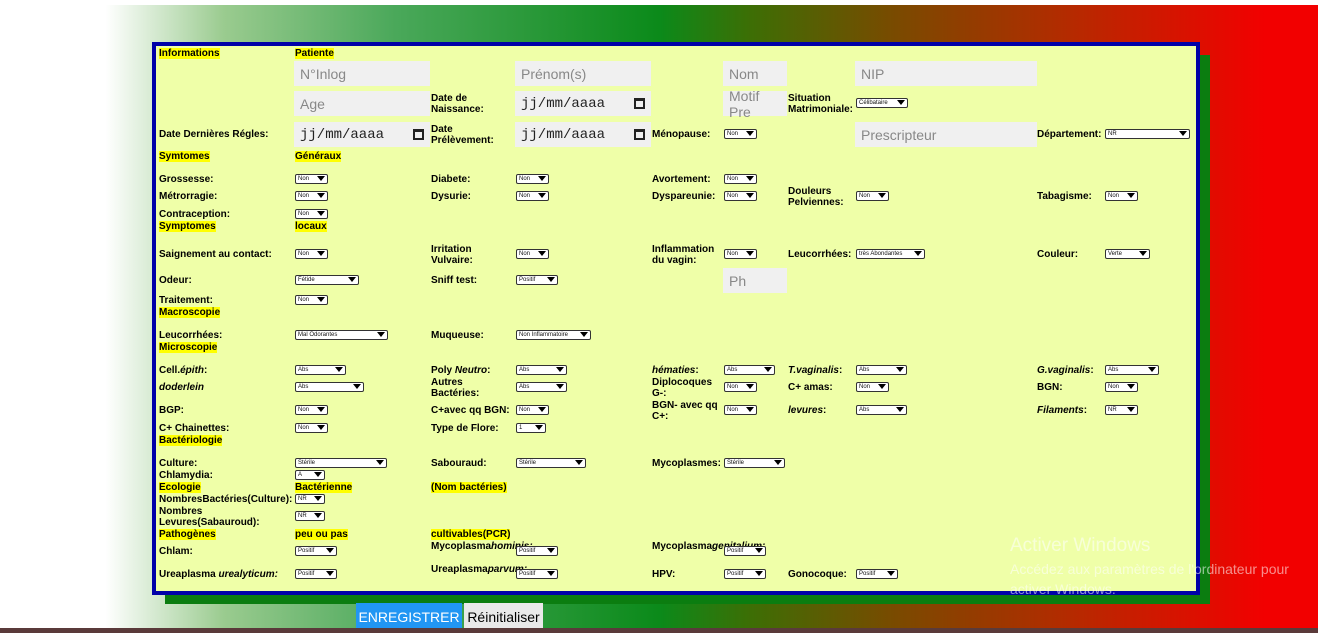 The height and width of the screenshot is (633, 1318). Describe the element at coordinates (443, 370) in the screenshot. I see `label-part: Poly` at that location.